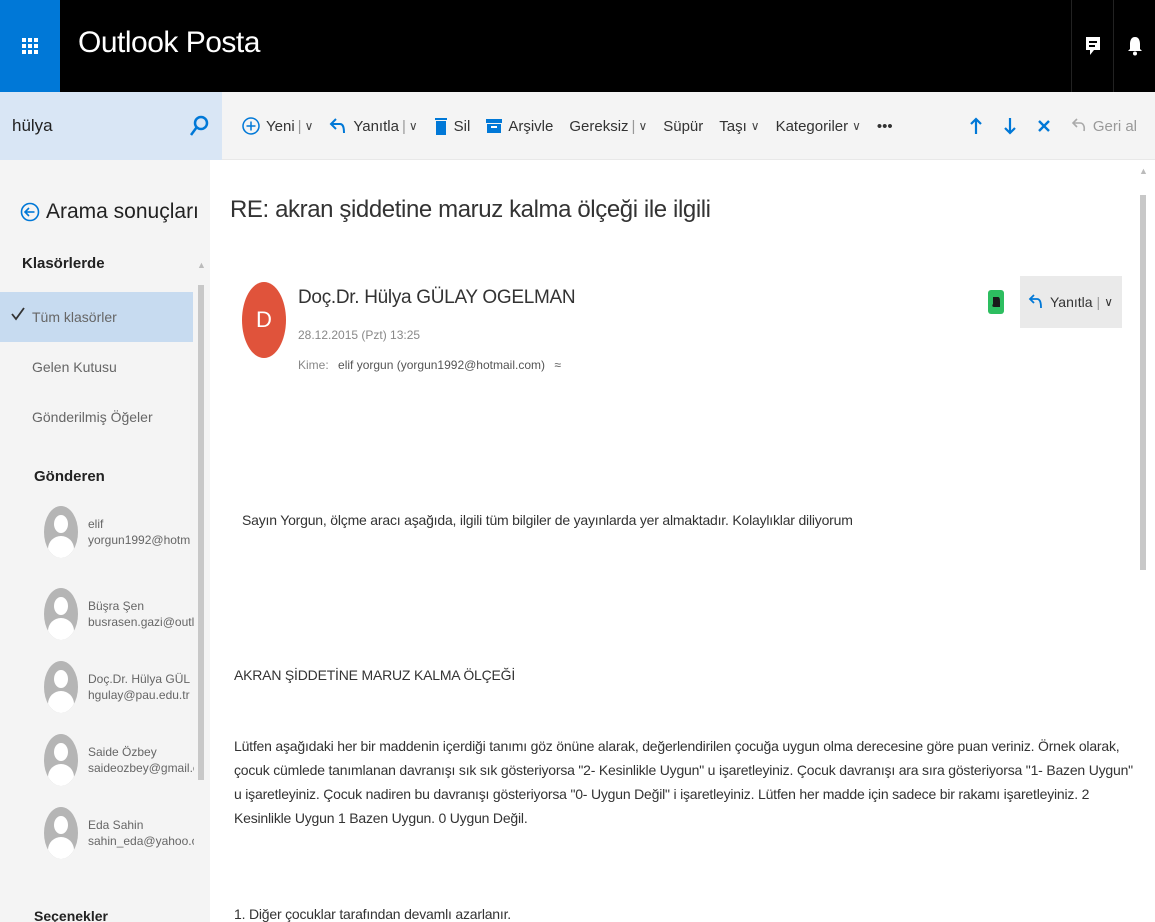 This screenshot has width=1155, height=922. I want to click on sender-name: Doç.Dr. Hülya GÜLAY OGELMAN, so click(437, 298).